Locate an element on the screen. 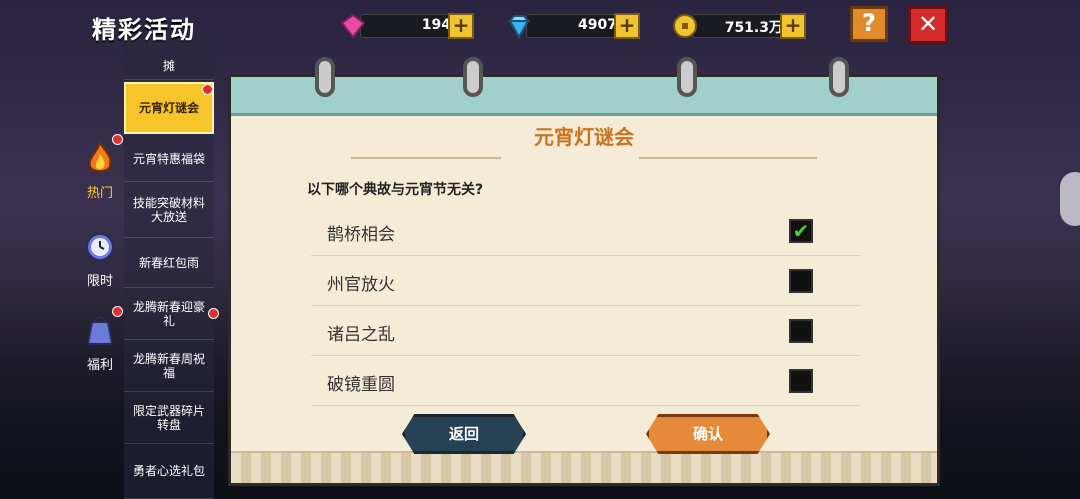 This screenshot has height=499, width=1080. category-limited-label: 限时 is located at coordinates (99, 281).